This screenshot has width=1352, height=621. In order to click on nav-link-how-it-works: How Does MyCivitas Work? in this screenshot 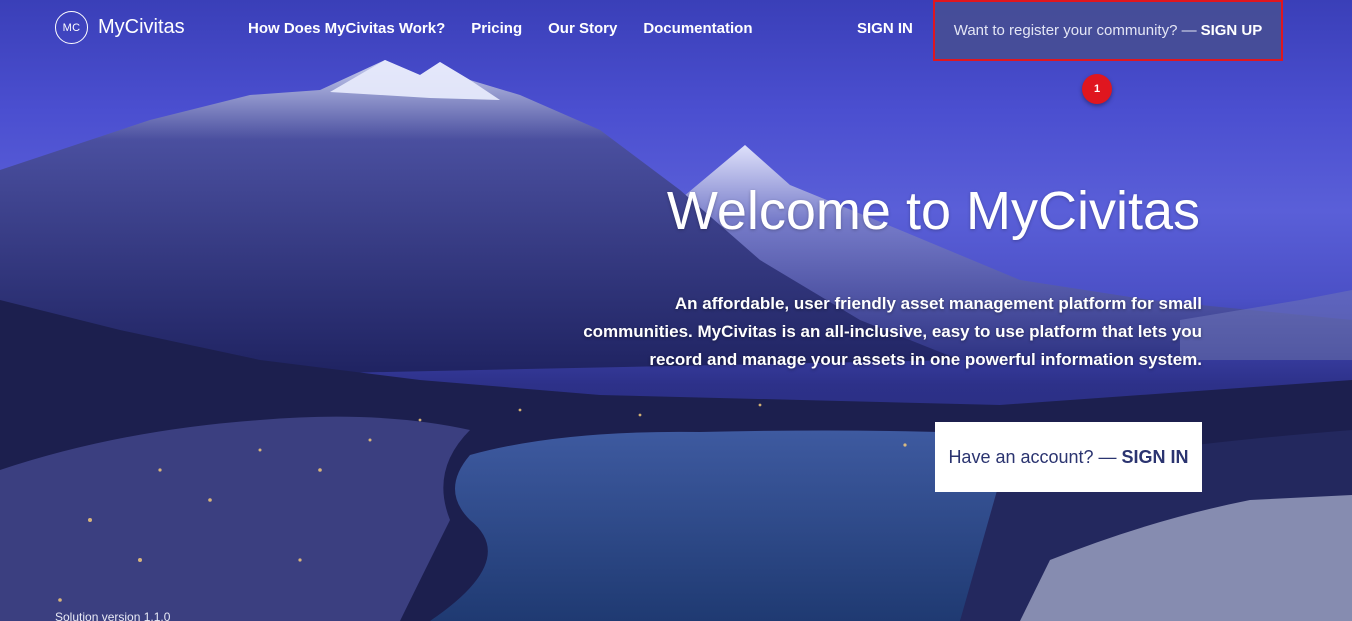, I will do `click(346, 28)`.